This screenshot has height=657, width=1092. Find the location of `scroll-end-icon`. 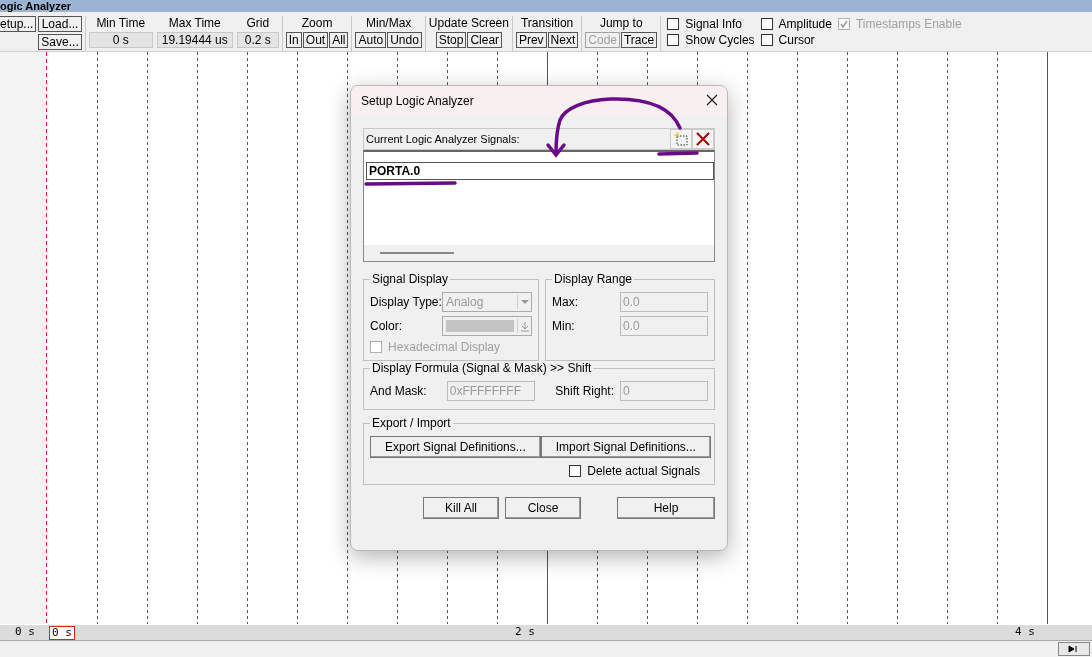

scroll-end-icon is located at coordinates (1074, 649).